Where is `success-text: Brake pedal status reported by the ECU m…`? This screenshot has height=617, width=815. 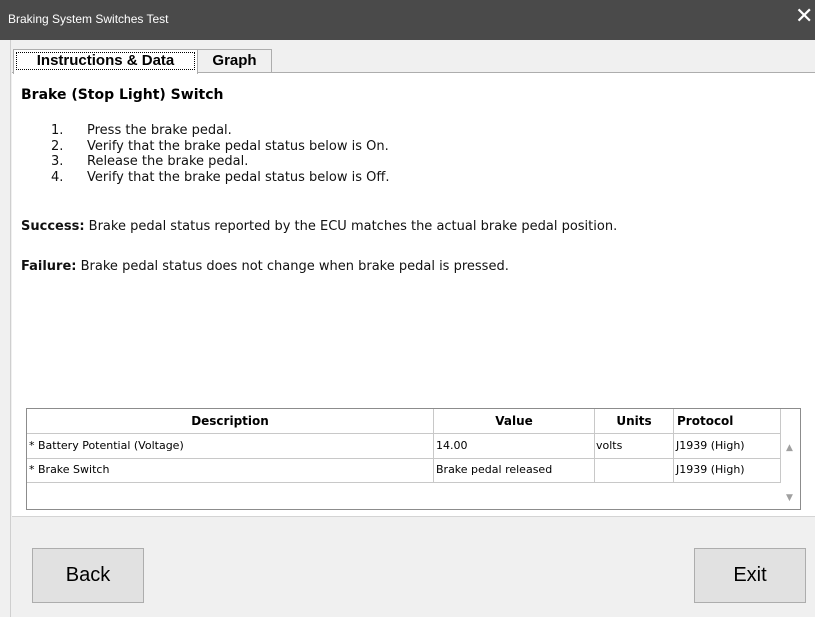
success-text: Brake pedal status reported by the ECU m… is located at coordinates (353, 226).